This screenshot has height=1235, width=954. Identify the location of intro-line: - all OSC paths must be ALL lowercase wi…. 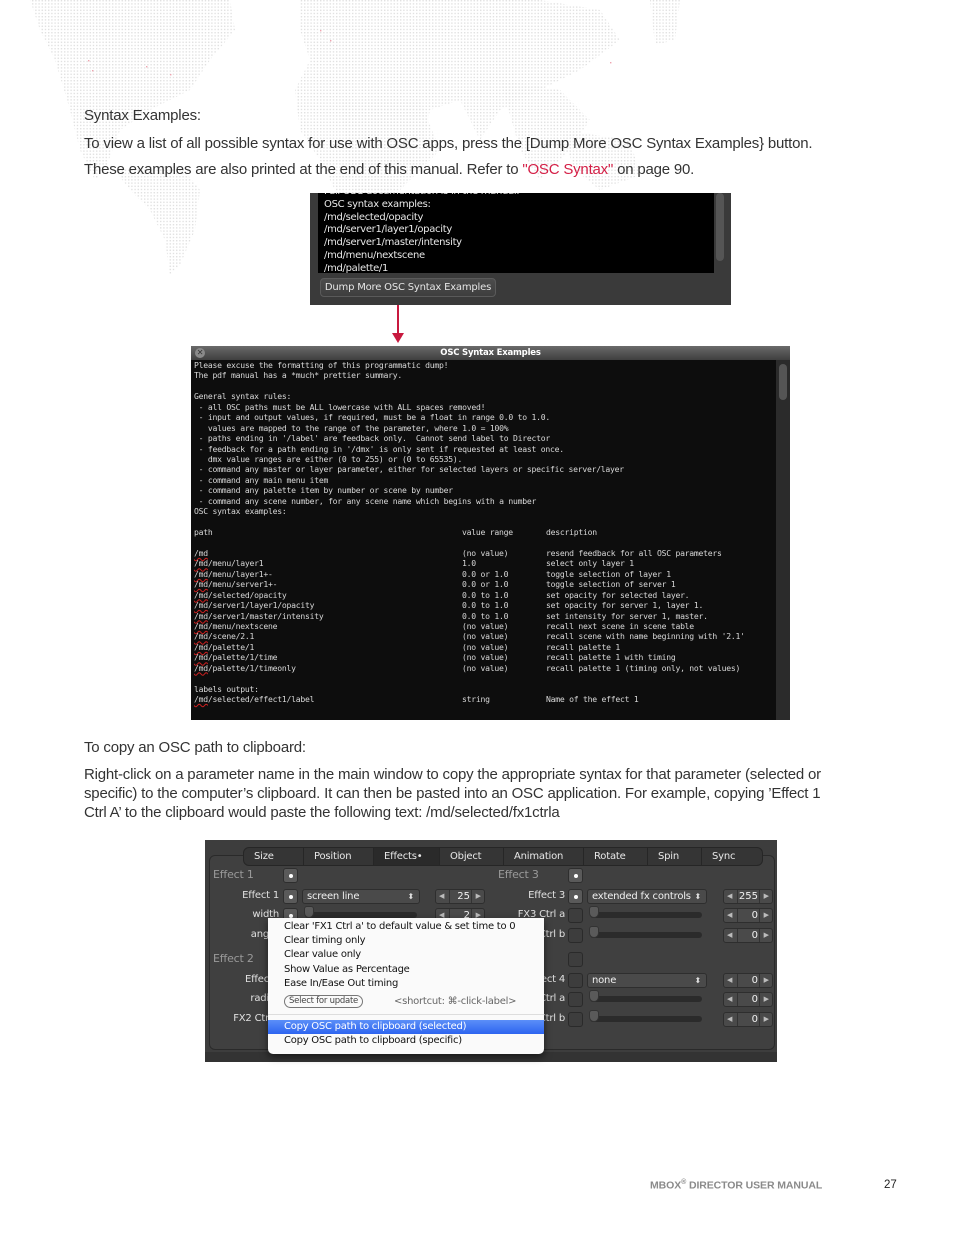
(340, 406).